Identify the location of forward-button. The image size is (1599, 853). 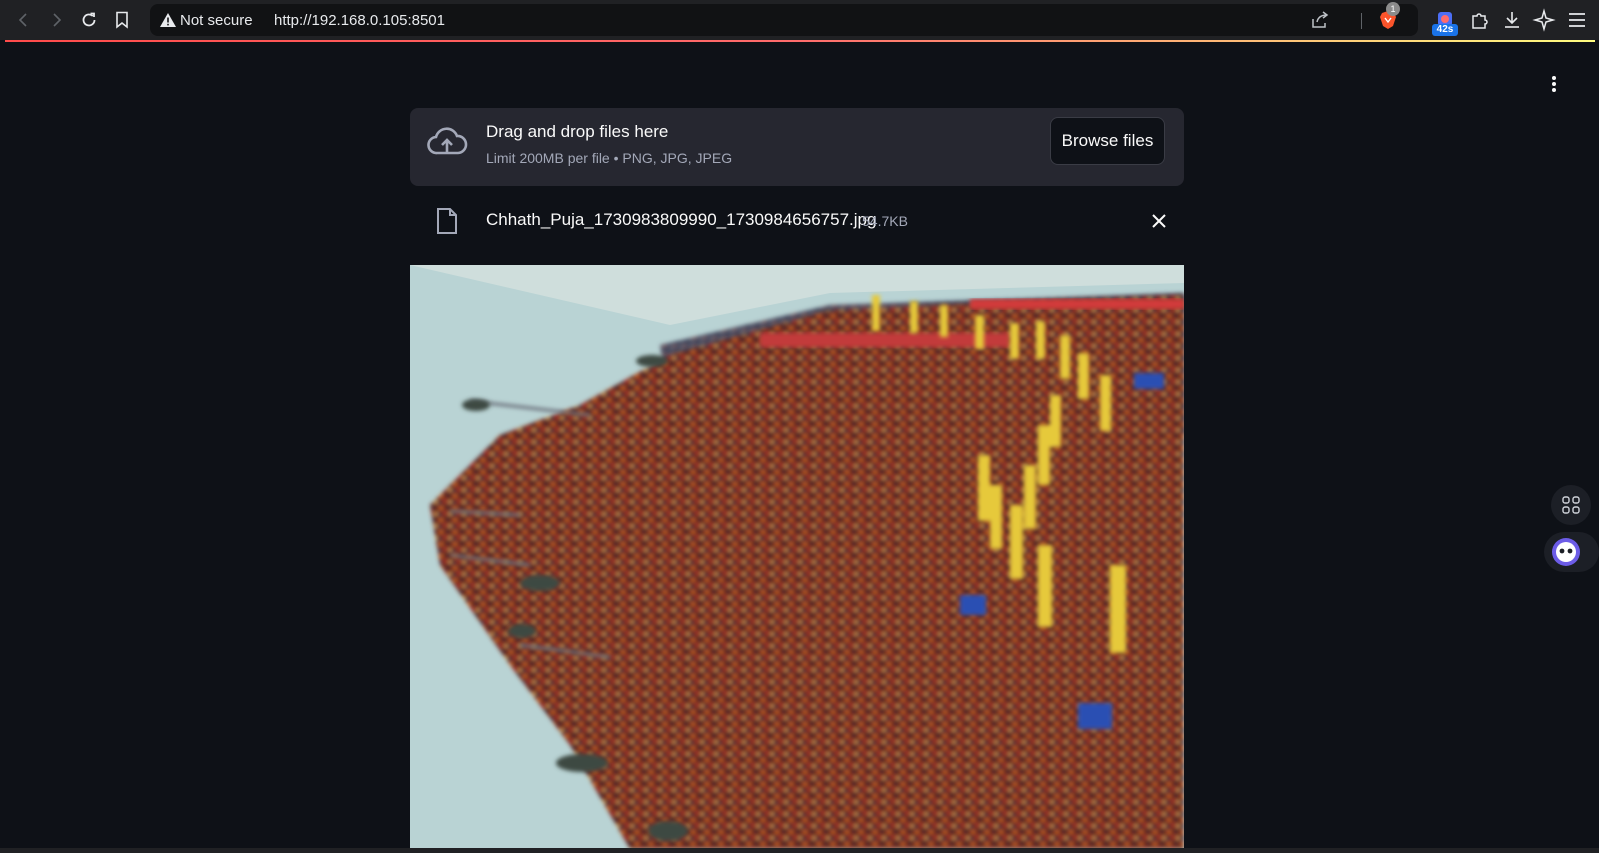
(56, 20).